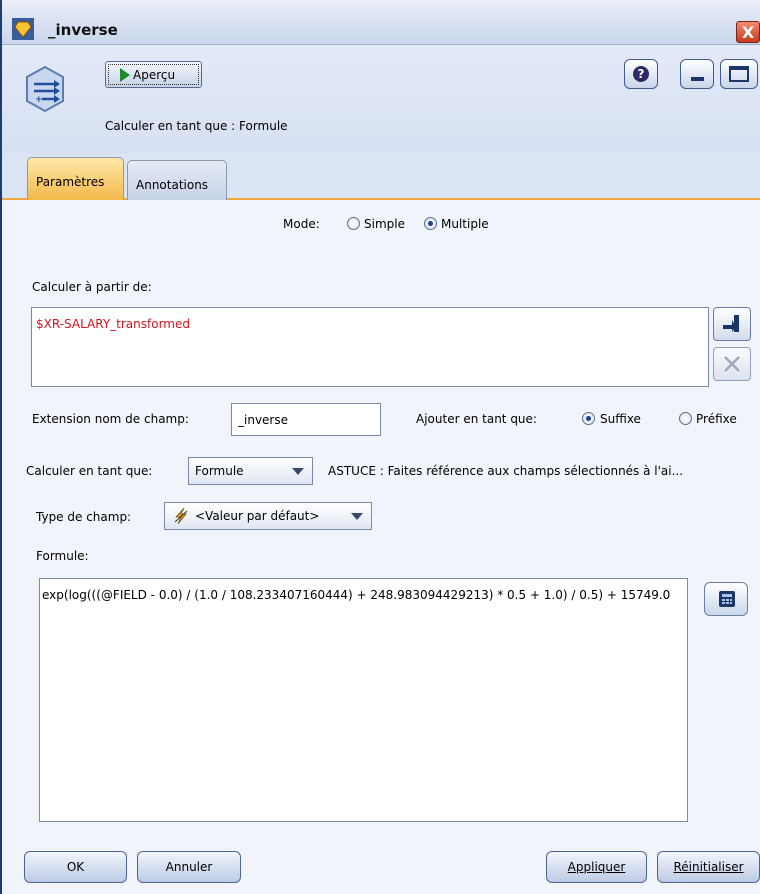  What do you see at coordinates (62, 556) in the screenshot?
I see `formula-label: Formule:` at bounding box center [62, 556].